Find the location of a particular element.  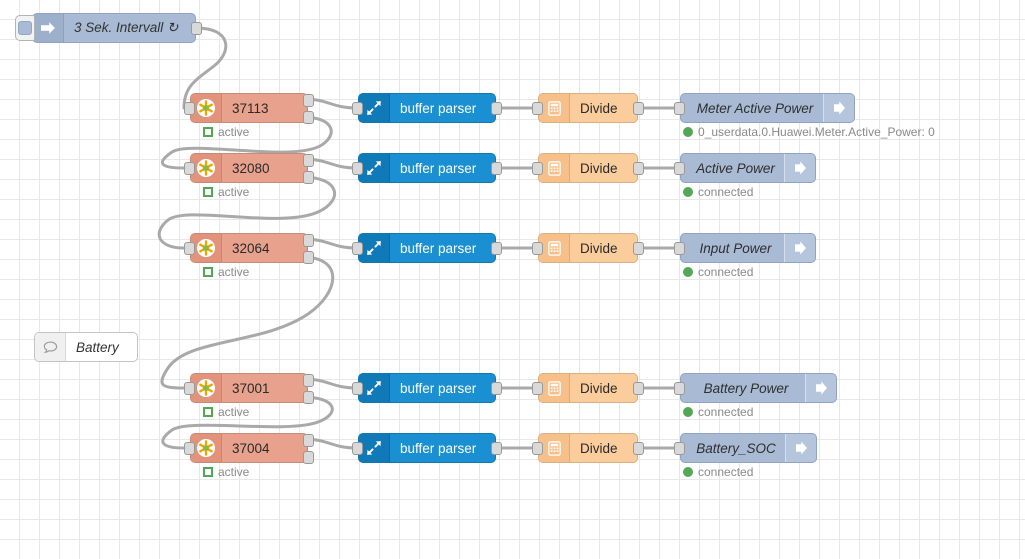

iobroker-out-node: Input Power is located at coordinates (745, 248).